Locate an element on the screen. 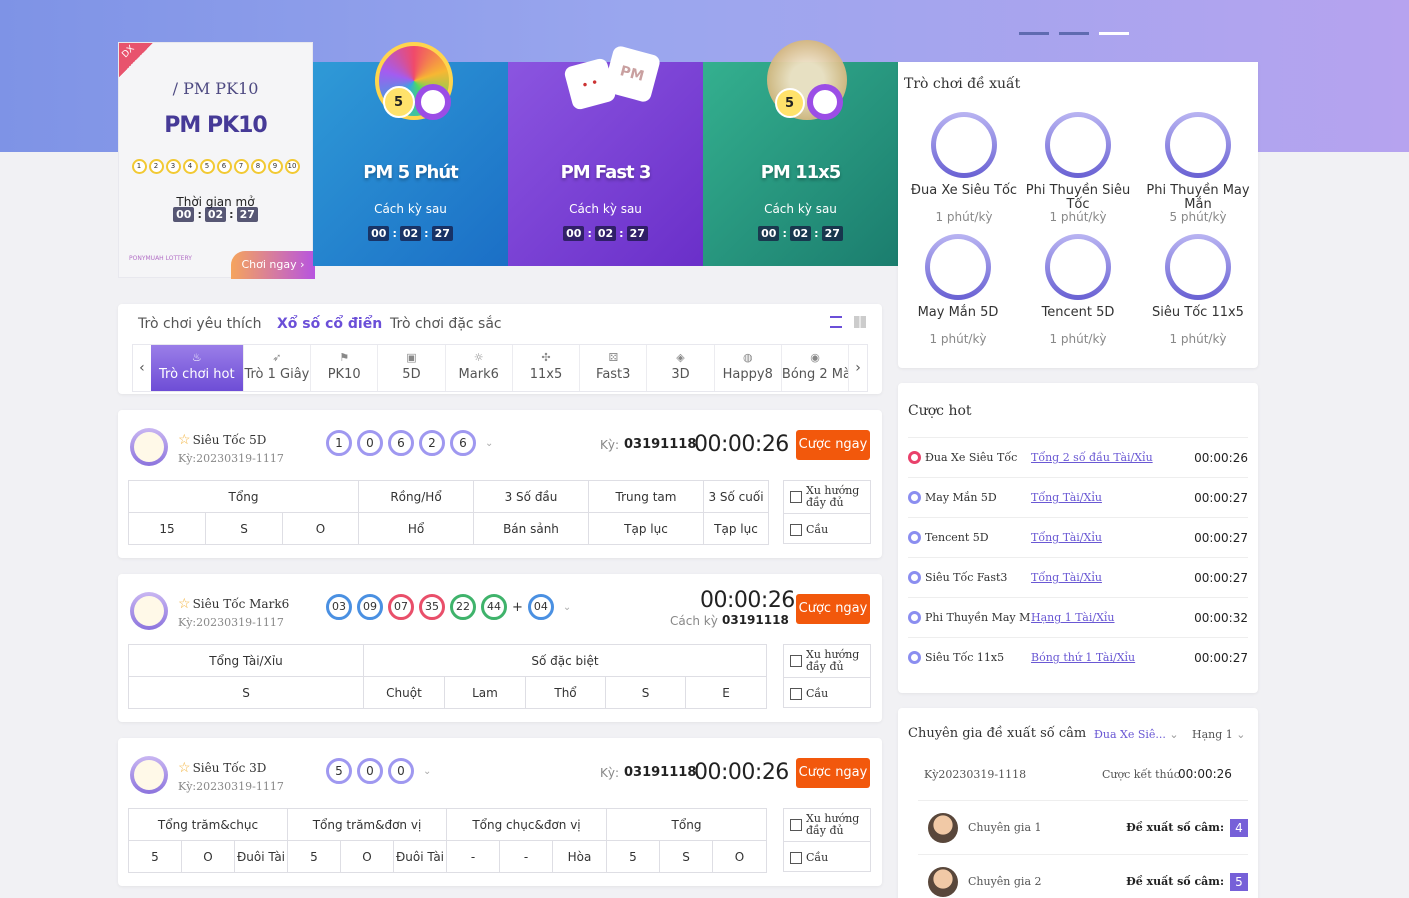  hot-bet-link: Bóng thứ 1 Tài/Xỉu is located at coordinates (1107, 657).